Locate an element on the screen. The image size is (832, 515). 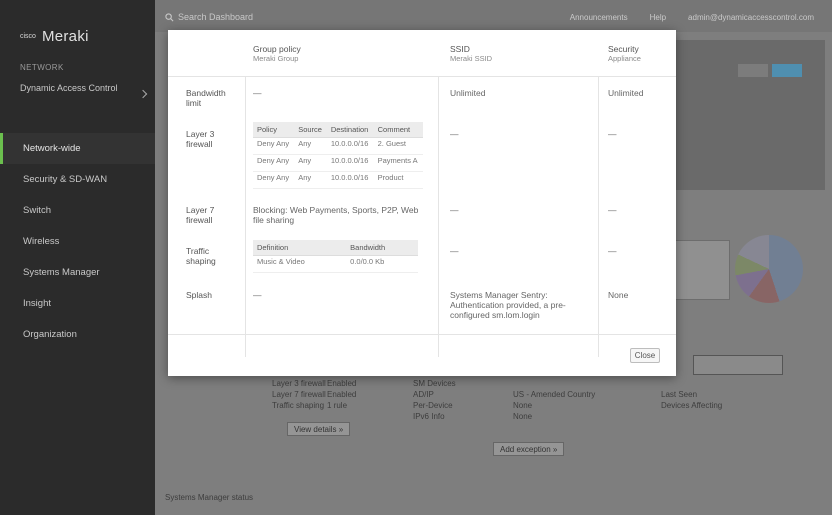
bg-stats-label-3: Traffic shaping is located at coordinates (298, 405).